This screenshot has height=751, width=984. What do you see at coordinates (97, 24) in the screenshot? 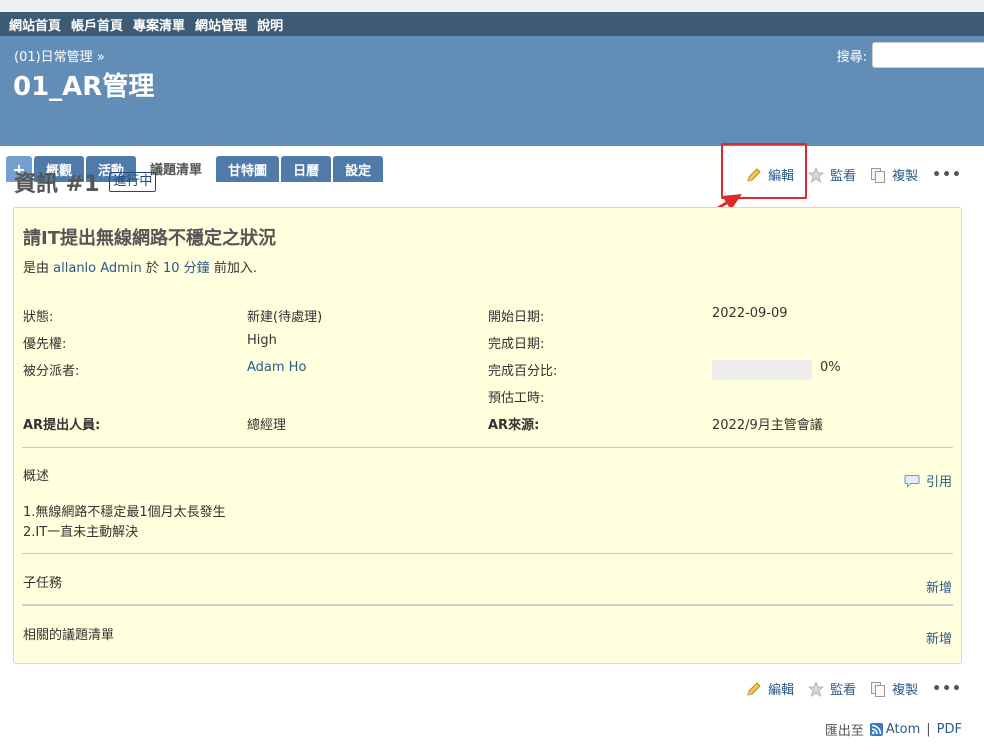
I see `top-menu-my-page: 帳戶首頁` at bounding box center [97, 24].